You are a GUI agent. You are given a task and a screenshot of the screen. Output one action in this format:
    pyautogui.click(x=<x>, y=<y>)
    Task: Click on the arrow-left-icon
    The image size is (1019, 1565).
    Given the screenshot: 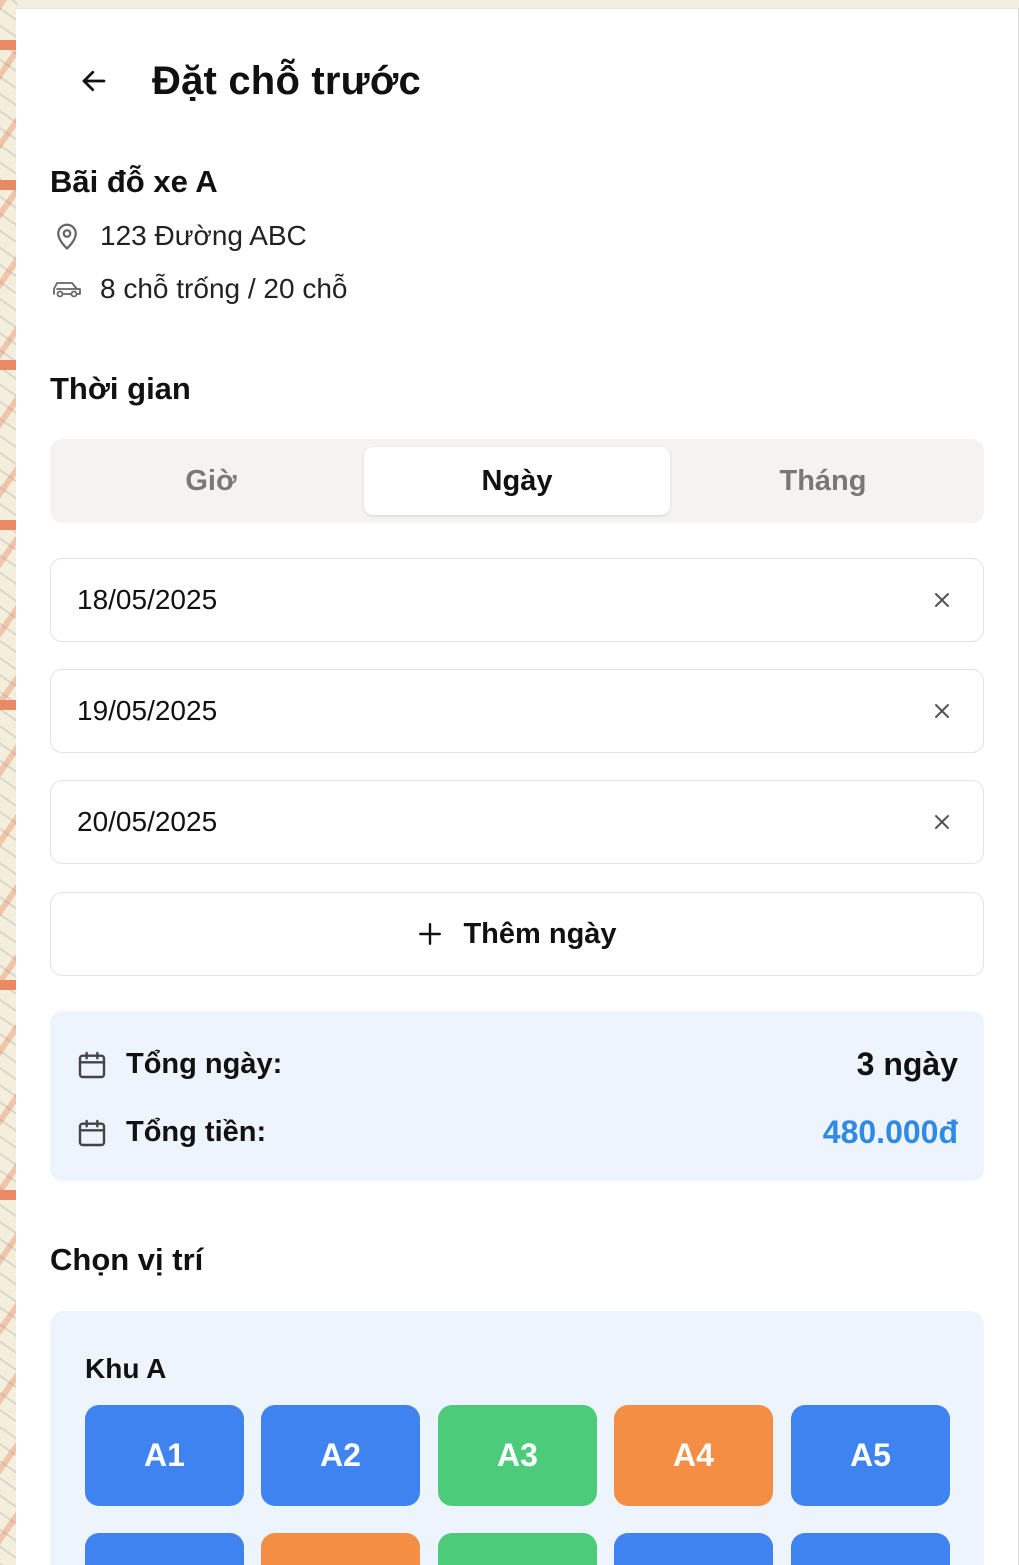 What is the action you would take?
    pyautogui.click(x=94, y=83)
    